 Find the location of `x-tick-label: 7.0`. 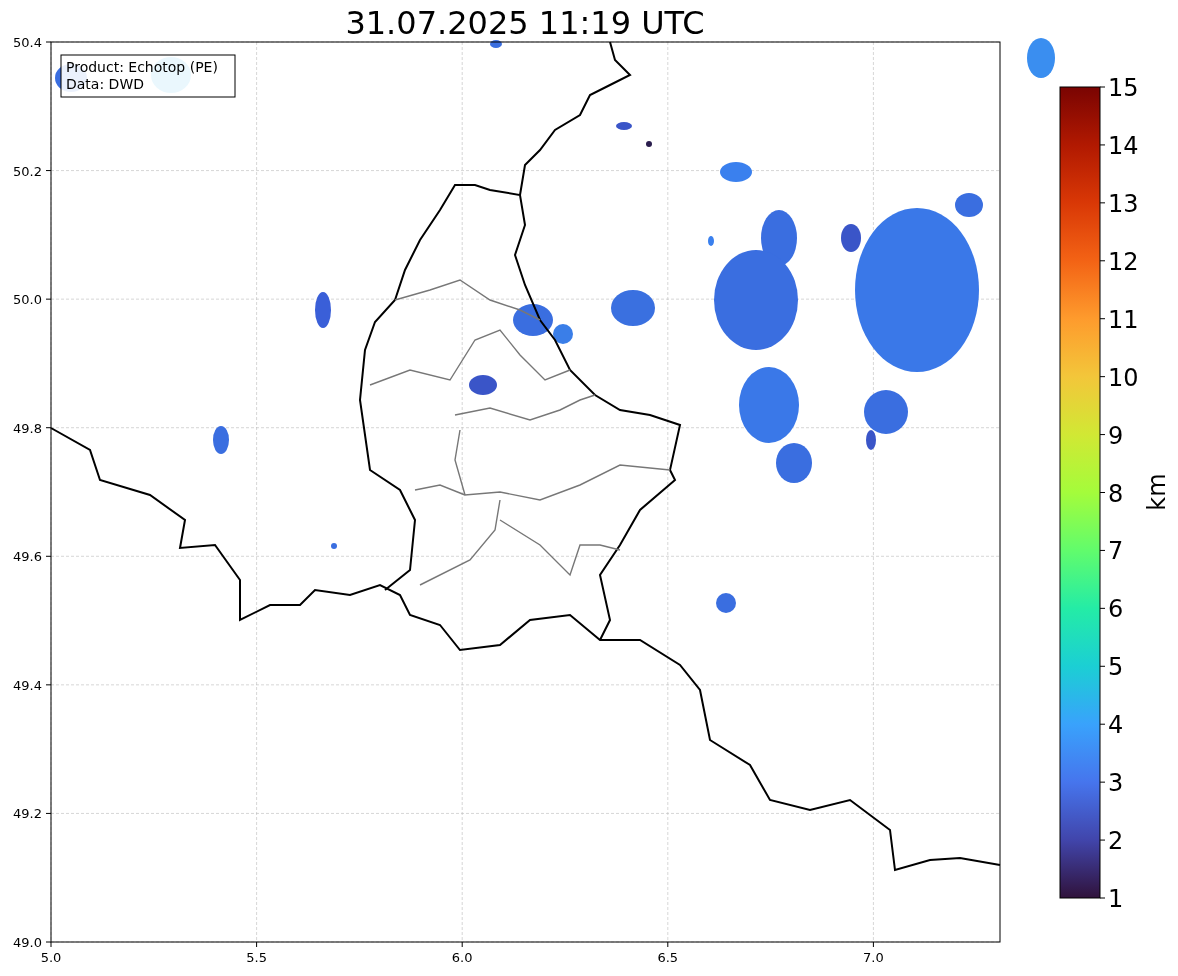

x-tick-label: 7.0 is located at coordinates (873, 957).